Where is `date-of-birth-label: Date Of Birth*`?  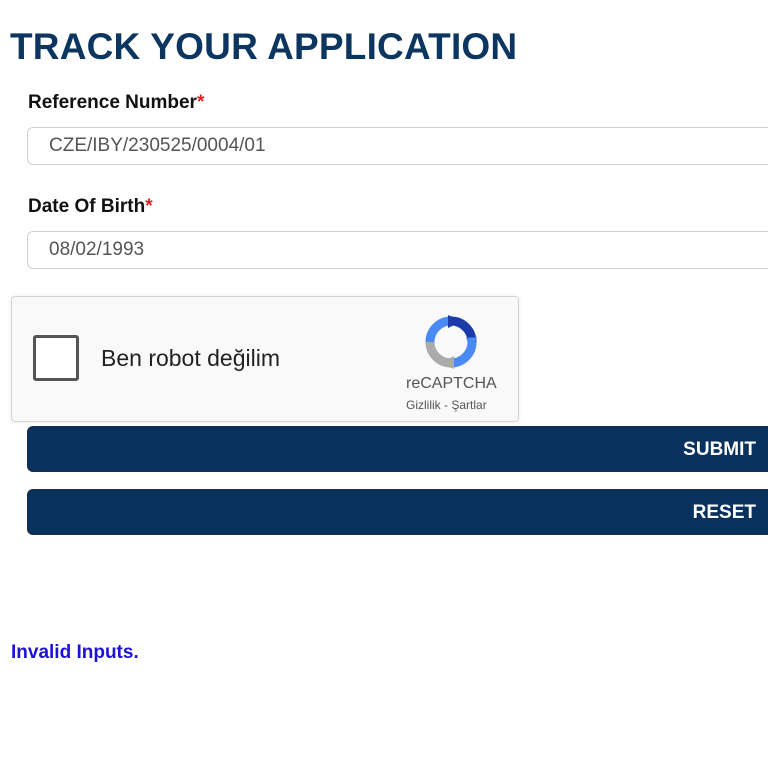 date-of-birth-label: Date Of Birth* is located at coordinates (90, 207).